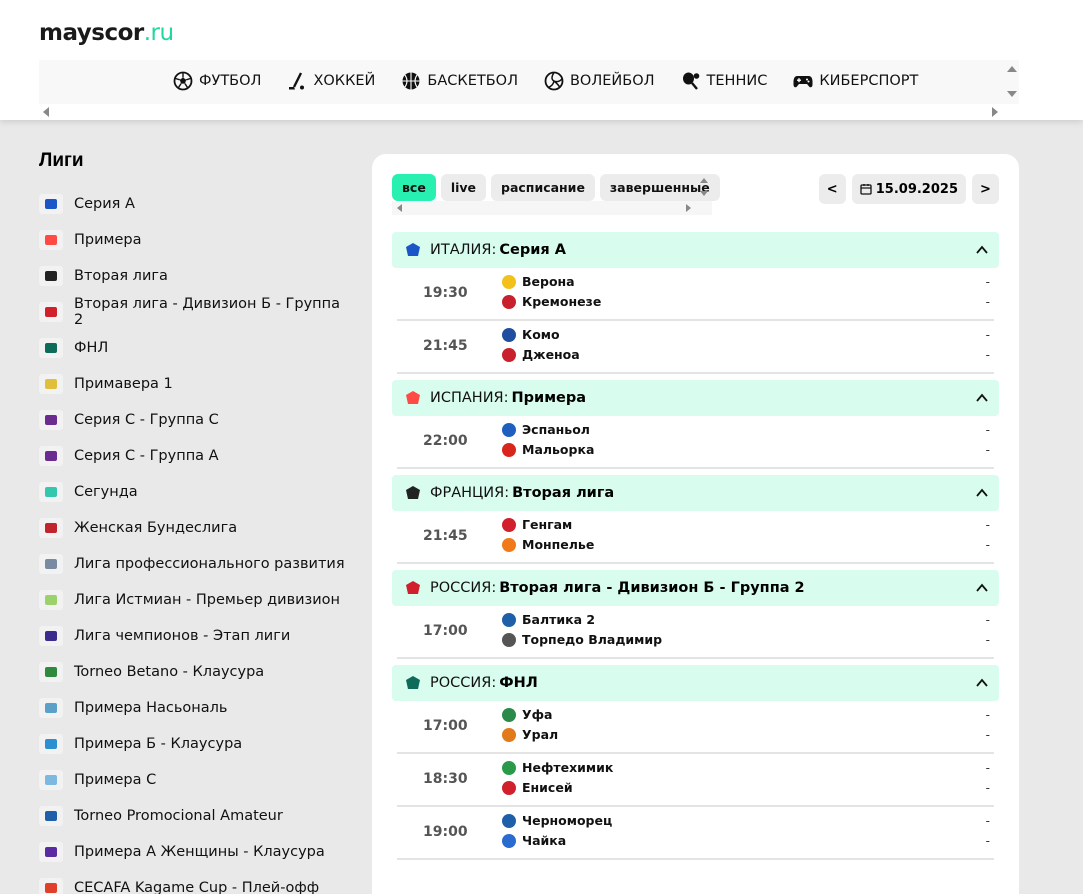 The width and height of the screenshot is (1083, 894). What do you see at coordinates (695, 632) in the screenshot?
I see `match-row: 17:00 Балтика 2 Торпедо Владимир - -` at bounding box center [695, 632].